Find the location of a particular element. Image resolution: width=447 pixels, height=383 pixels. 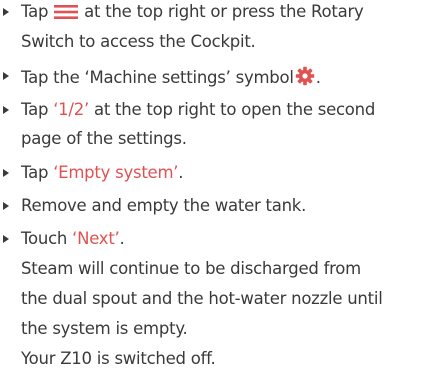

step-6-text-b: . is located at coordinates (122, 238).